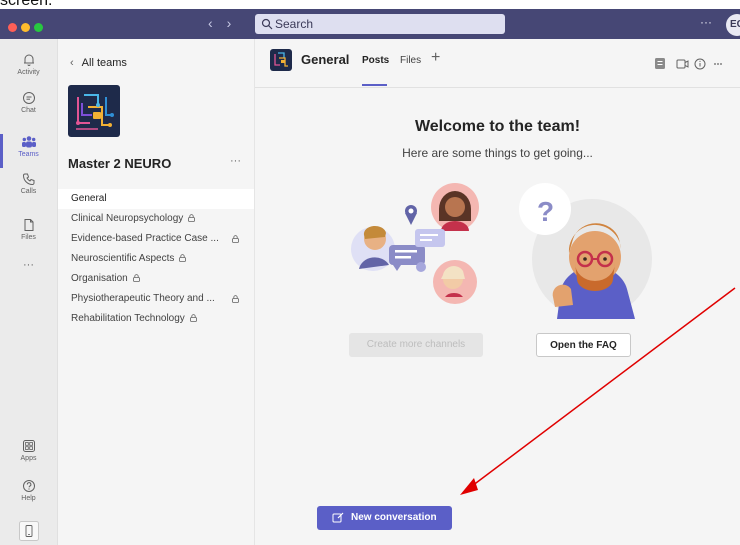 The image size is (740, 545). I want to click on faq-illustration: ?, so click(585, 251).